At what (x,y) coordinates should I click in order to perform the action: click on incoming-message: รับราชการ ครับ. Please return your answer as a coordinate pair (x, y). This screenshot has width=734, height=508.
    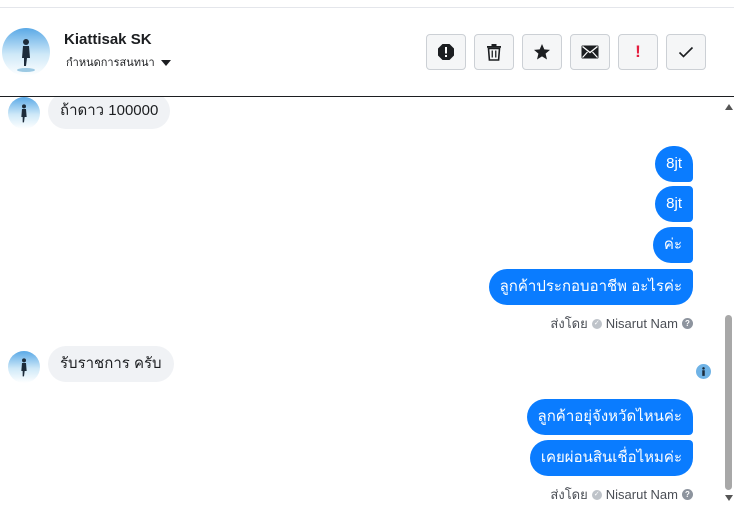
    Looking at the image, I should click on (111, 364).